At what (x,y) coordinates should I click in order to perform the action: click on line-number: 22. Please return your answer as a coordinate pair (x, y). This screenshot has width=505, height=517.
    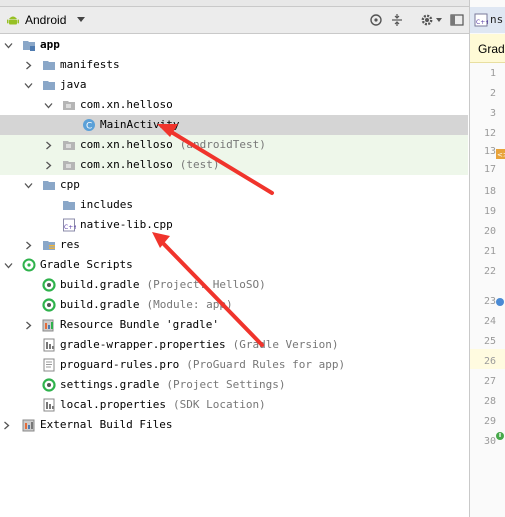
    Looking at the image, I should click on (489, 271).